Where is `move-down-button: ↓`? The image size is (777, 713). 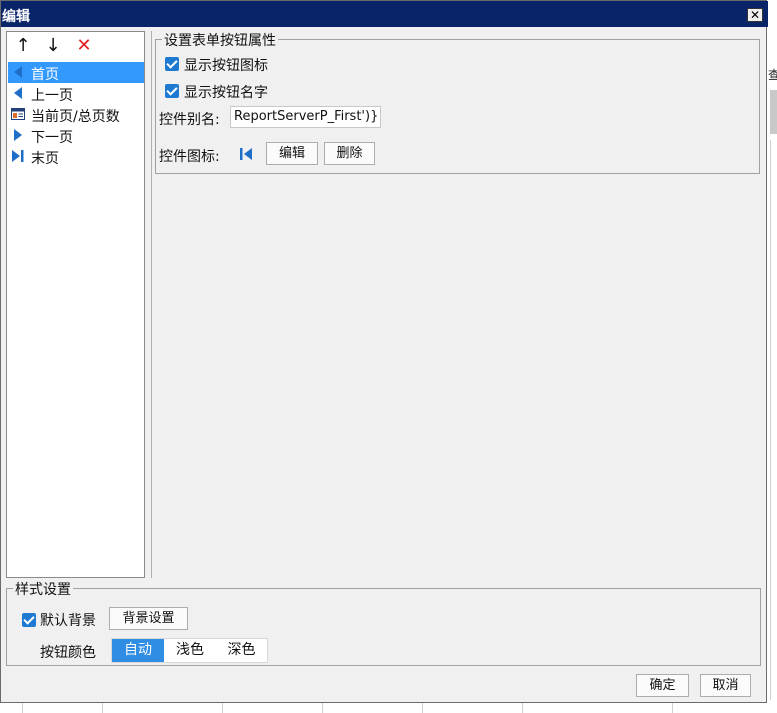
move-down-button: ↓ is located at coordinates (53, 46).